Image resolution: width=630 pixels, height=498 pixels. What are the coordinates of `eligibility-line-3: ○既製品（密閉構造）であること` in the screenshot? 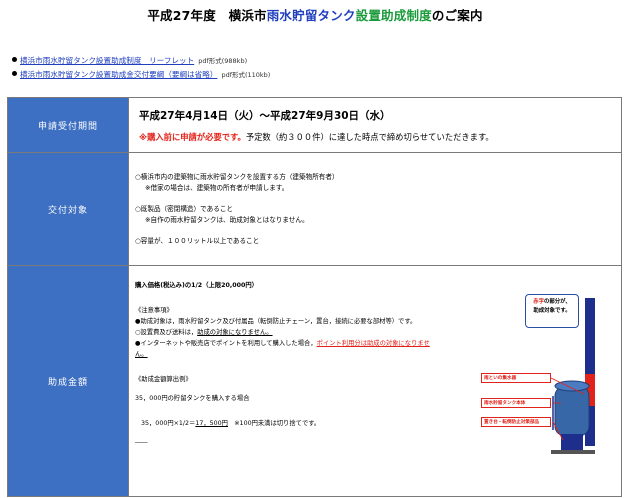 It's located at (184, 208).